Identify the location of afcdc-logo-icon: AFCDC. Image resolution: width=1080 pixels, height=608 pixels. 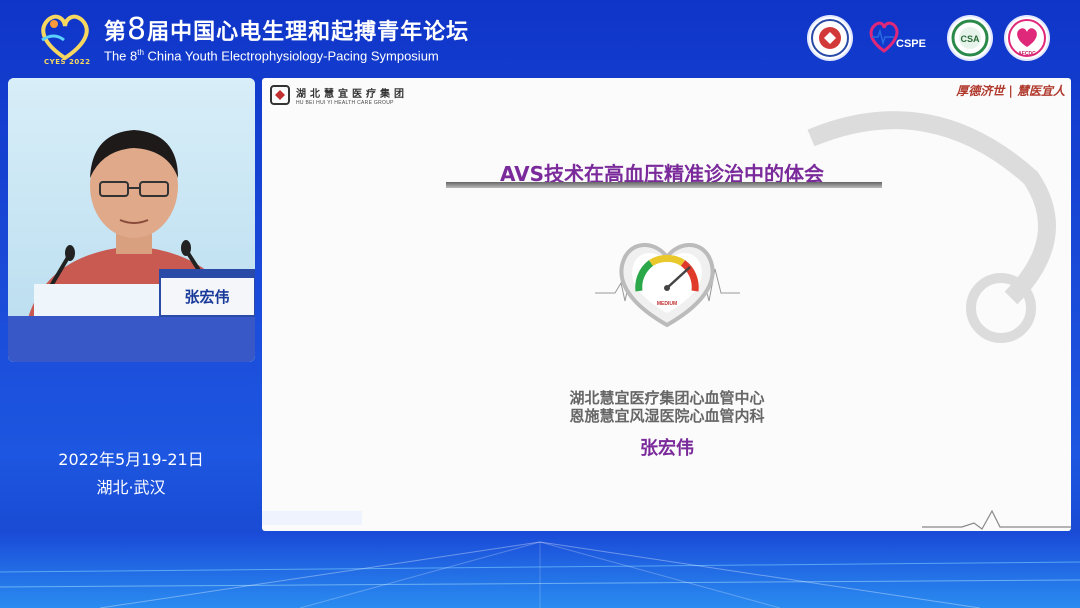
(1027, 38).